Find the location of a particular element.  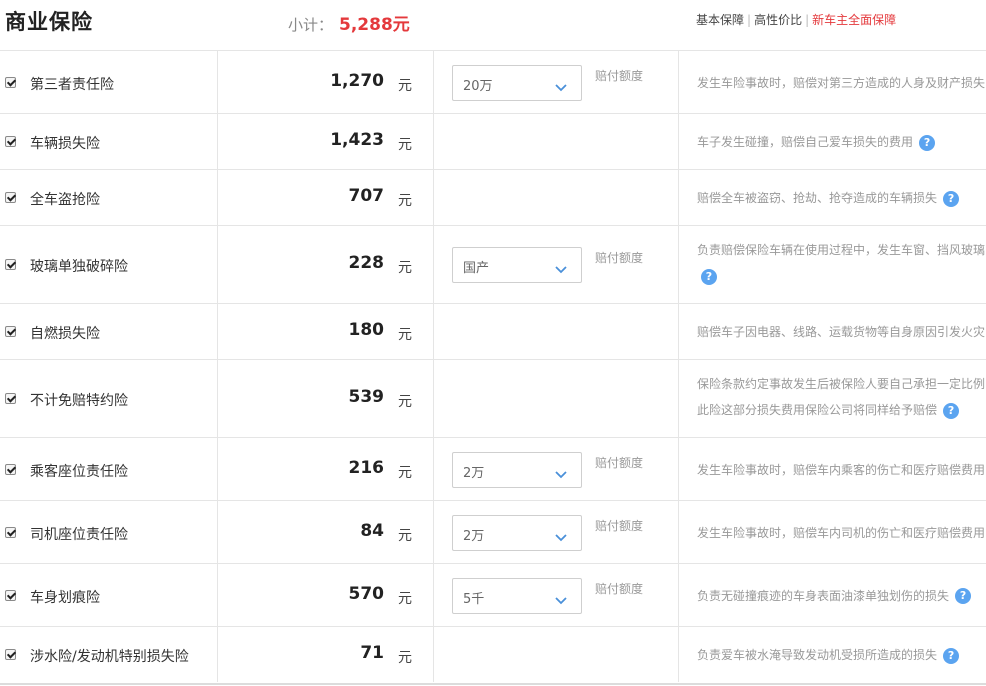

insurance-name: 车辆损失险 is located at coordinates (65, 144).